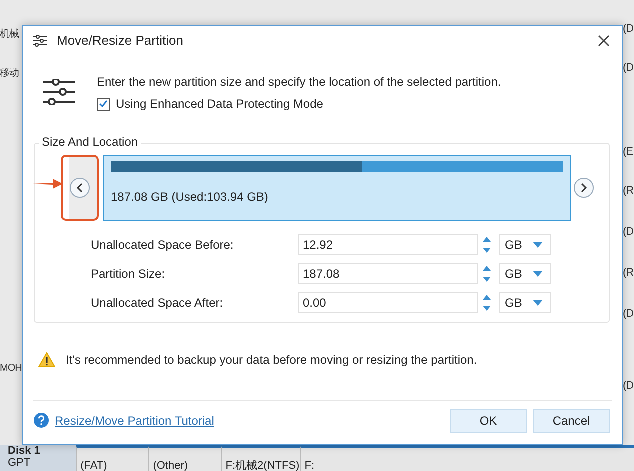 This screenshot has width=634, height=471. Describe the element at coordinates (25, 451) in the screenshot. I see `disk-name: Disk 1` at that location.